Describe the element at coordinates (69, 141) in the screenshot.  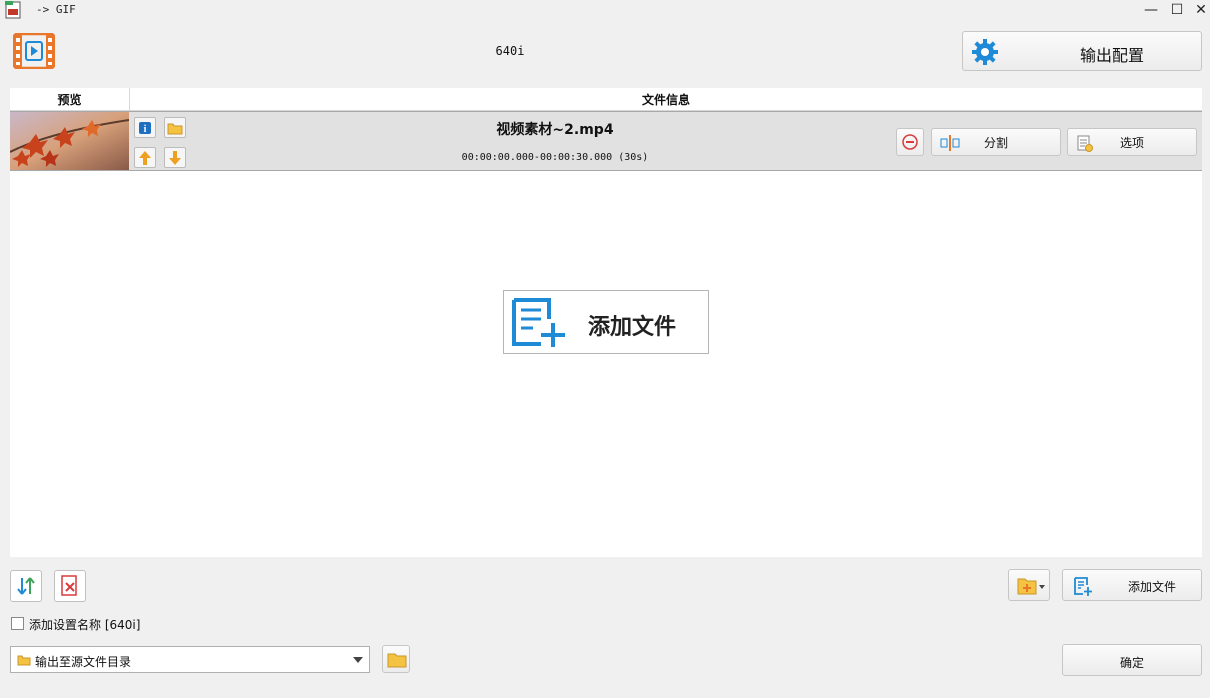
I see `video-thumbnail` at that location.